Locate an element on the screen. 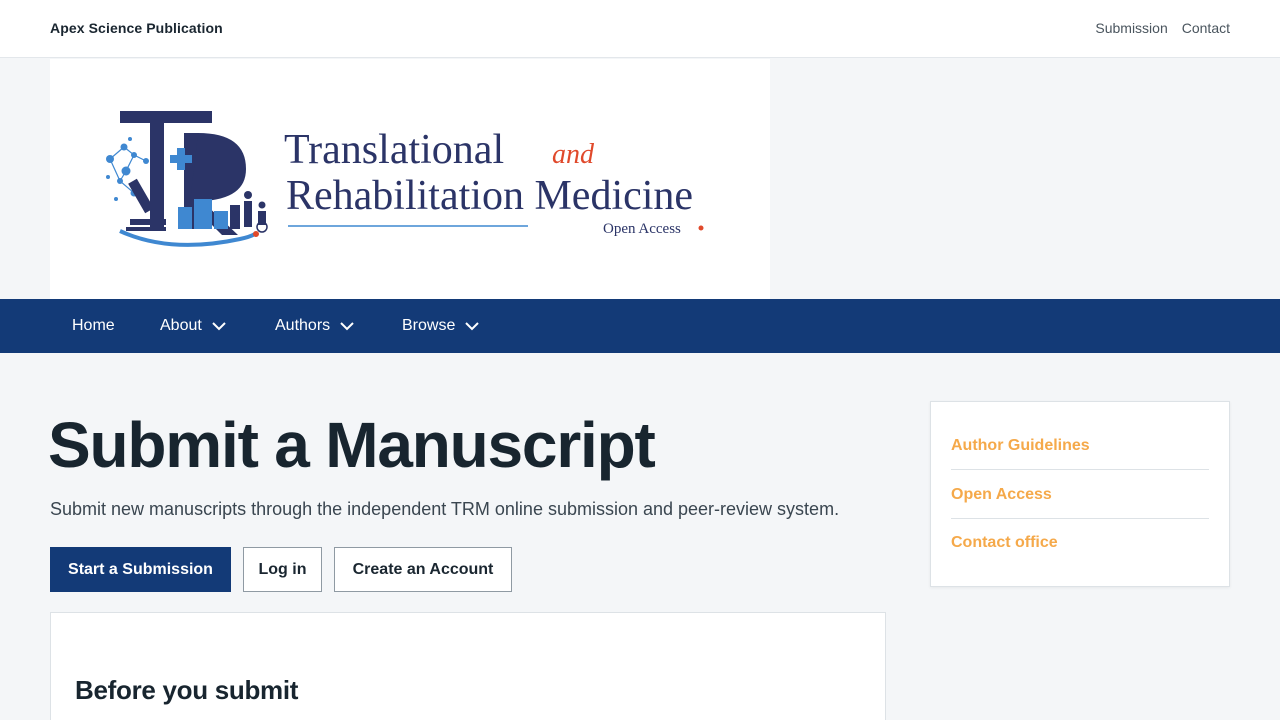 The height and width of the screenshot is (720, 1280). people-icon is located at coordinates (256, 212).